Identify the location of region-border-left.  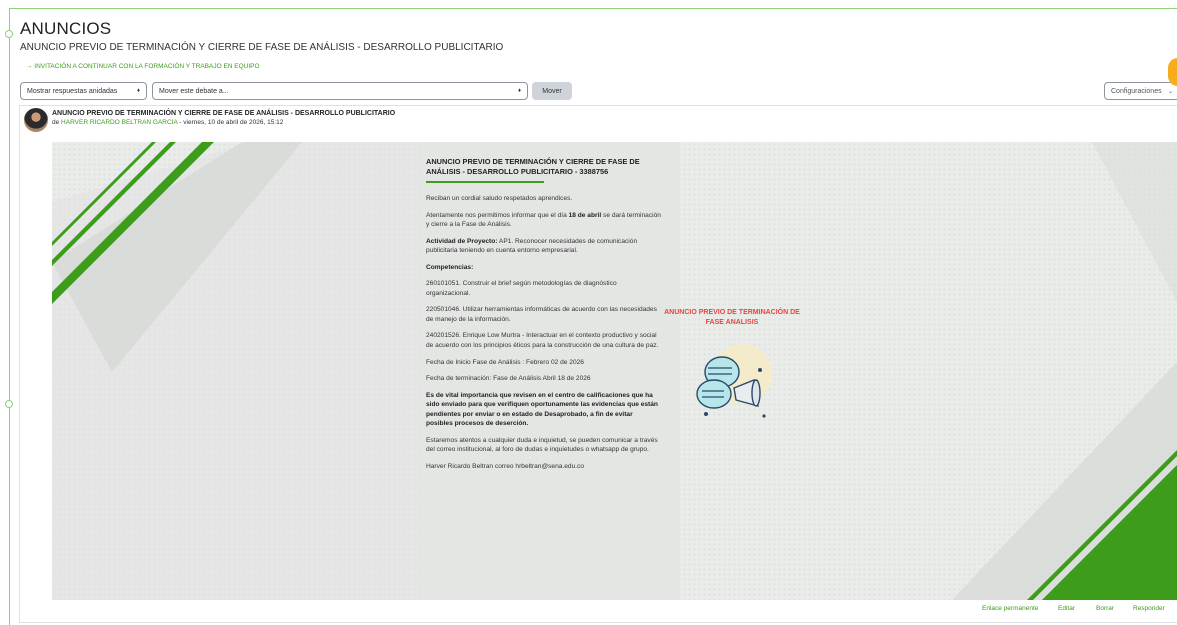
(9, 316).